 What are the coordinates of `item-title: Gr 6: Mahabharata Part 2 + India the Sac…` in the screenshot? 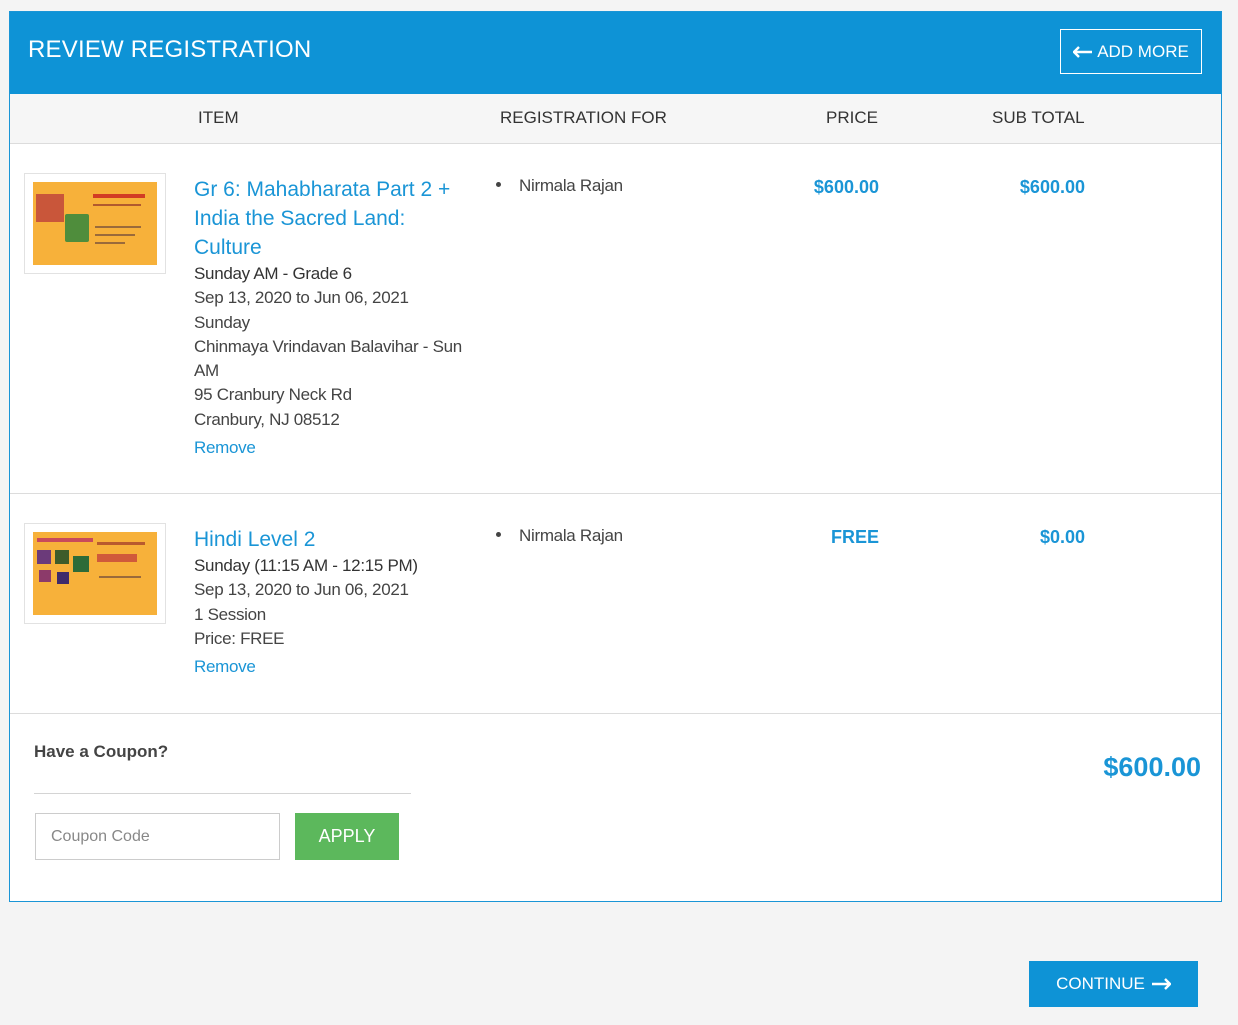 It's located at (334, 218).